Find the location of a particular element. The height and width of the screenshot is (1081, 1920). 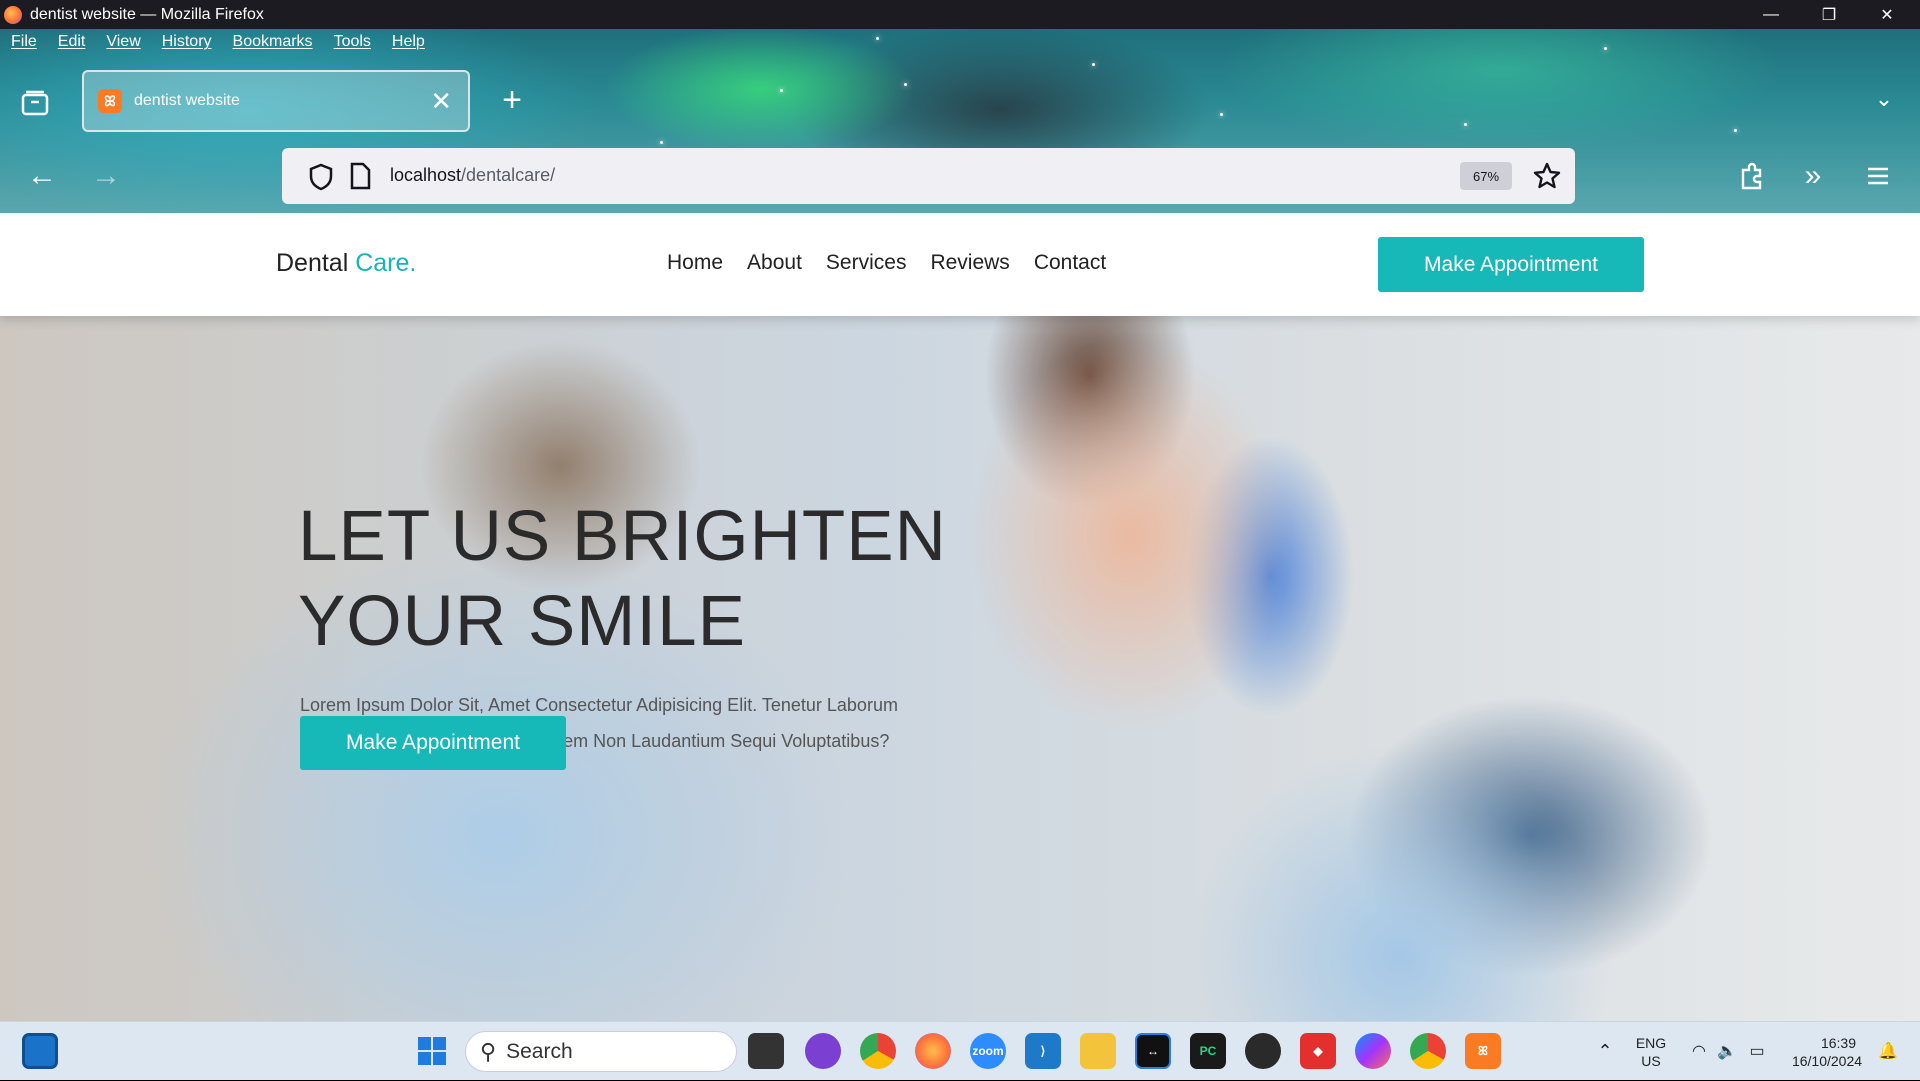

hamburger-menu-icon is located at coordinates (1878, 176).